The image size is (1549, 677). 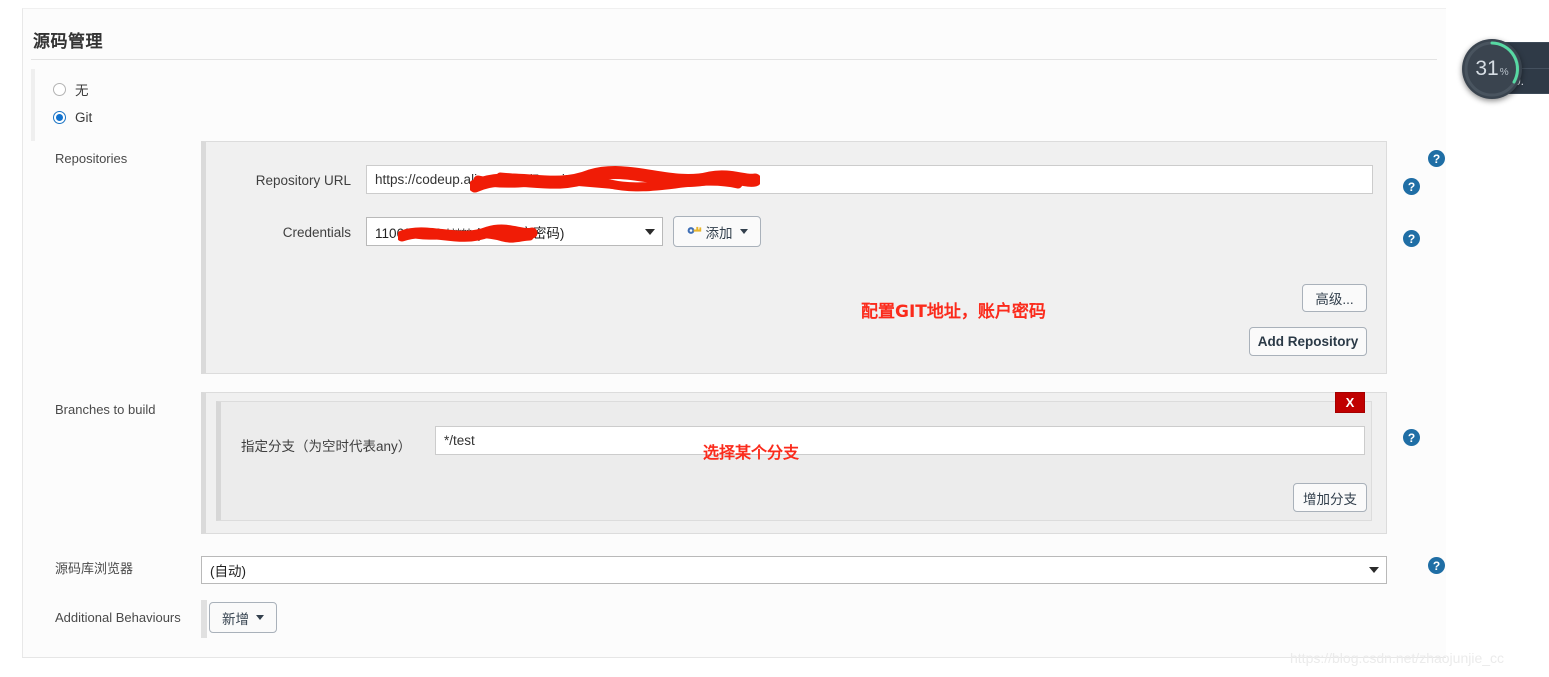 I want to click on add-branch-button: 增加分支, so click(x=1330, y=497).